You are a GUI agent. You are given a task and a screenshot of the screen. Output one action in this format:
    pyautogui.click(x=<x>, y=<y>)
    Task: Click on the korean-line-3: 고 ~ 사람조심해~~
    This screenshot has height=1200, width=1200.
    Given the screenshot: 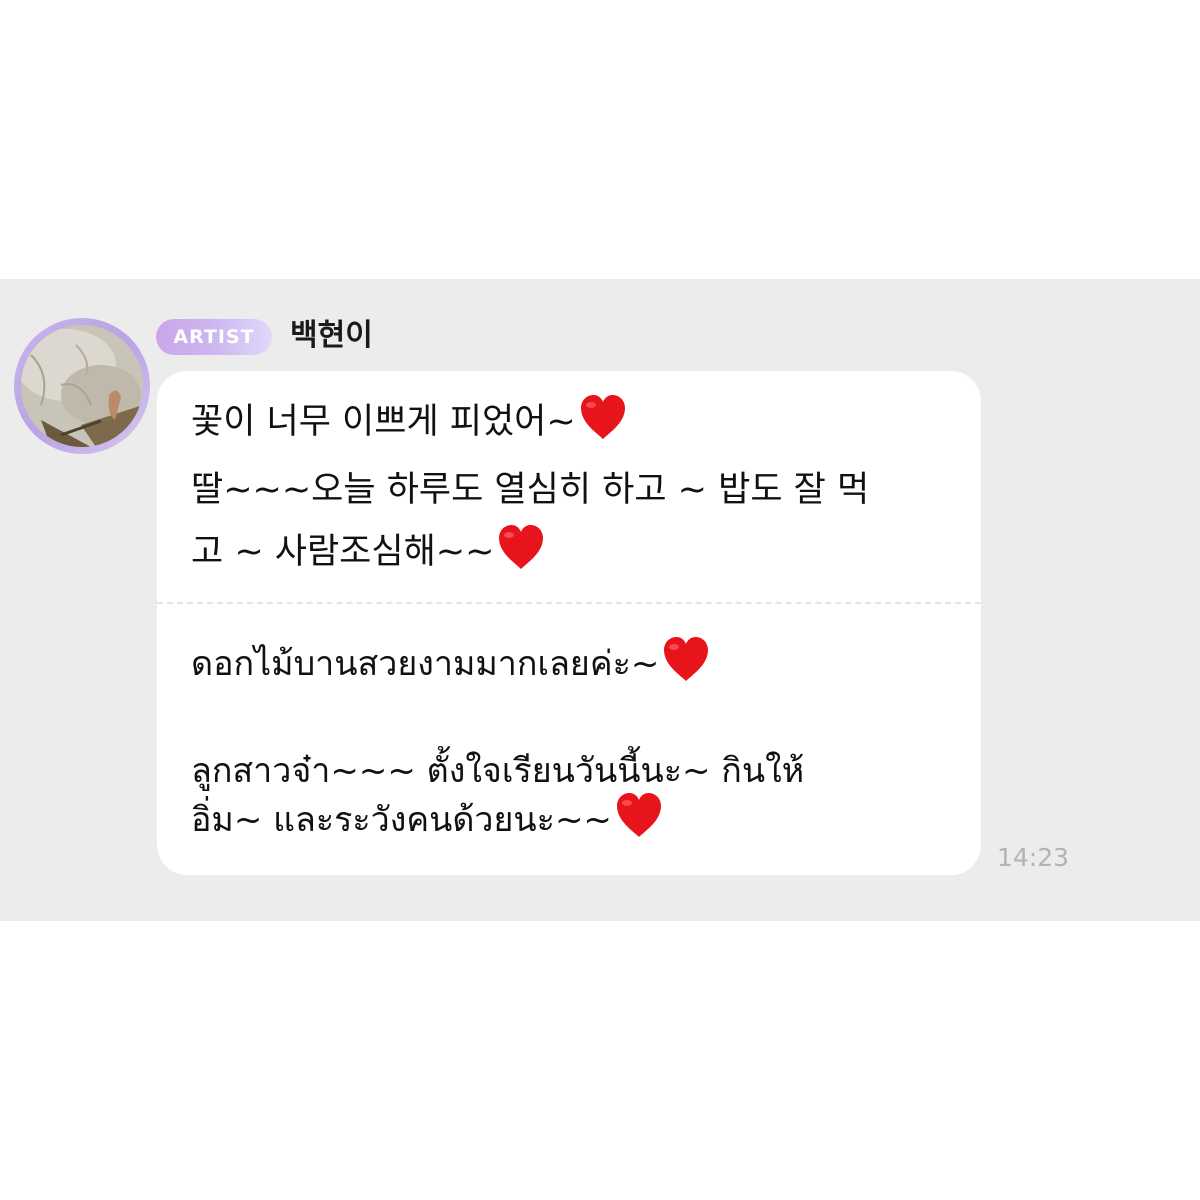 What is the action you would take?
    pyautogui.click(x=368, y=551)
    